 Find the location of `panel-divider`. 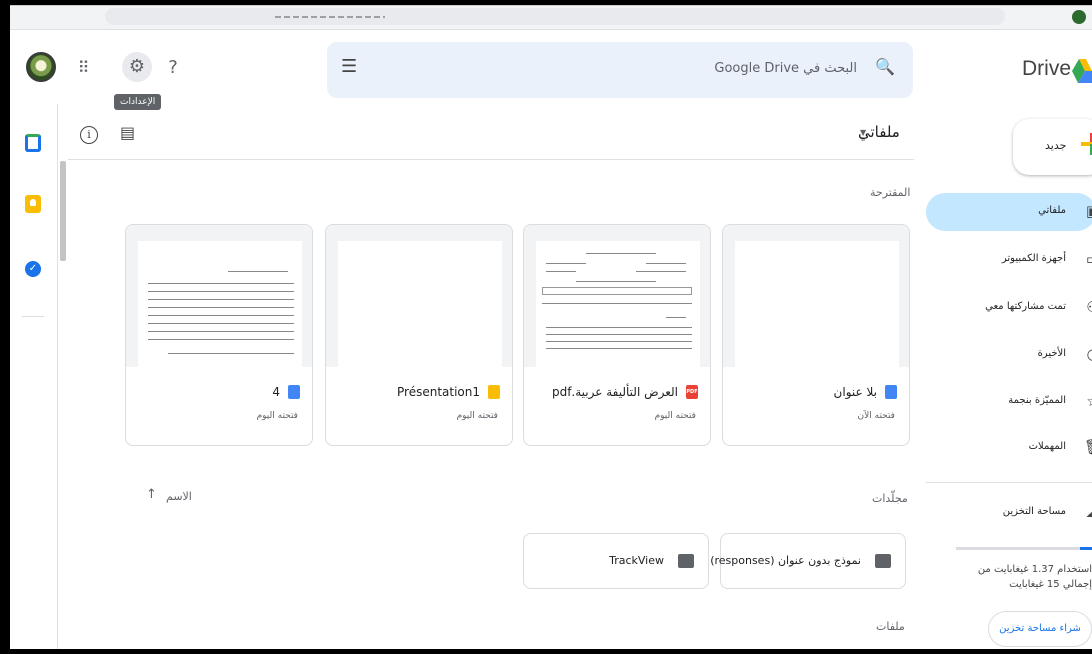

panel-divider is located at coordinates (33, 316).